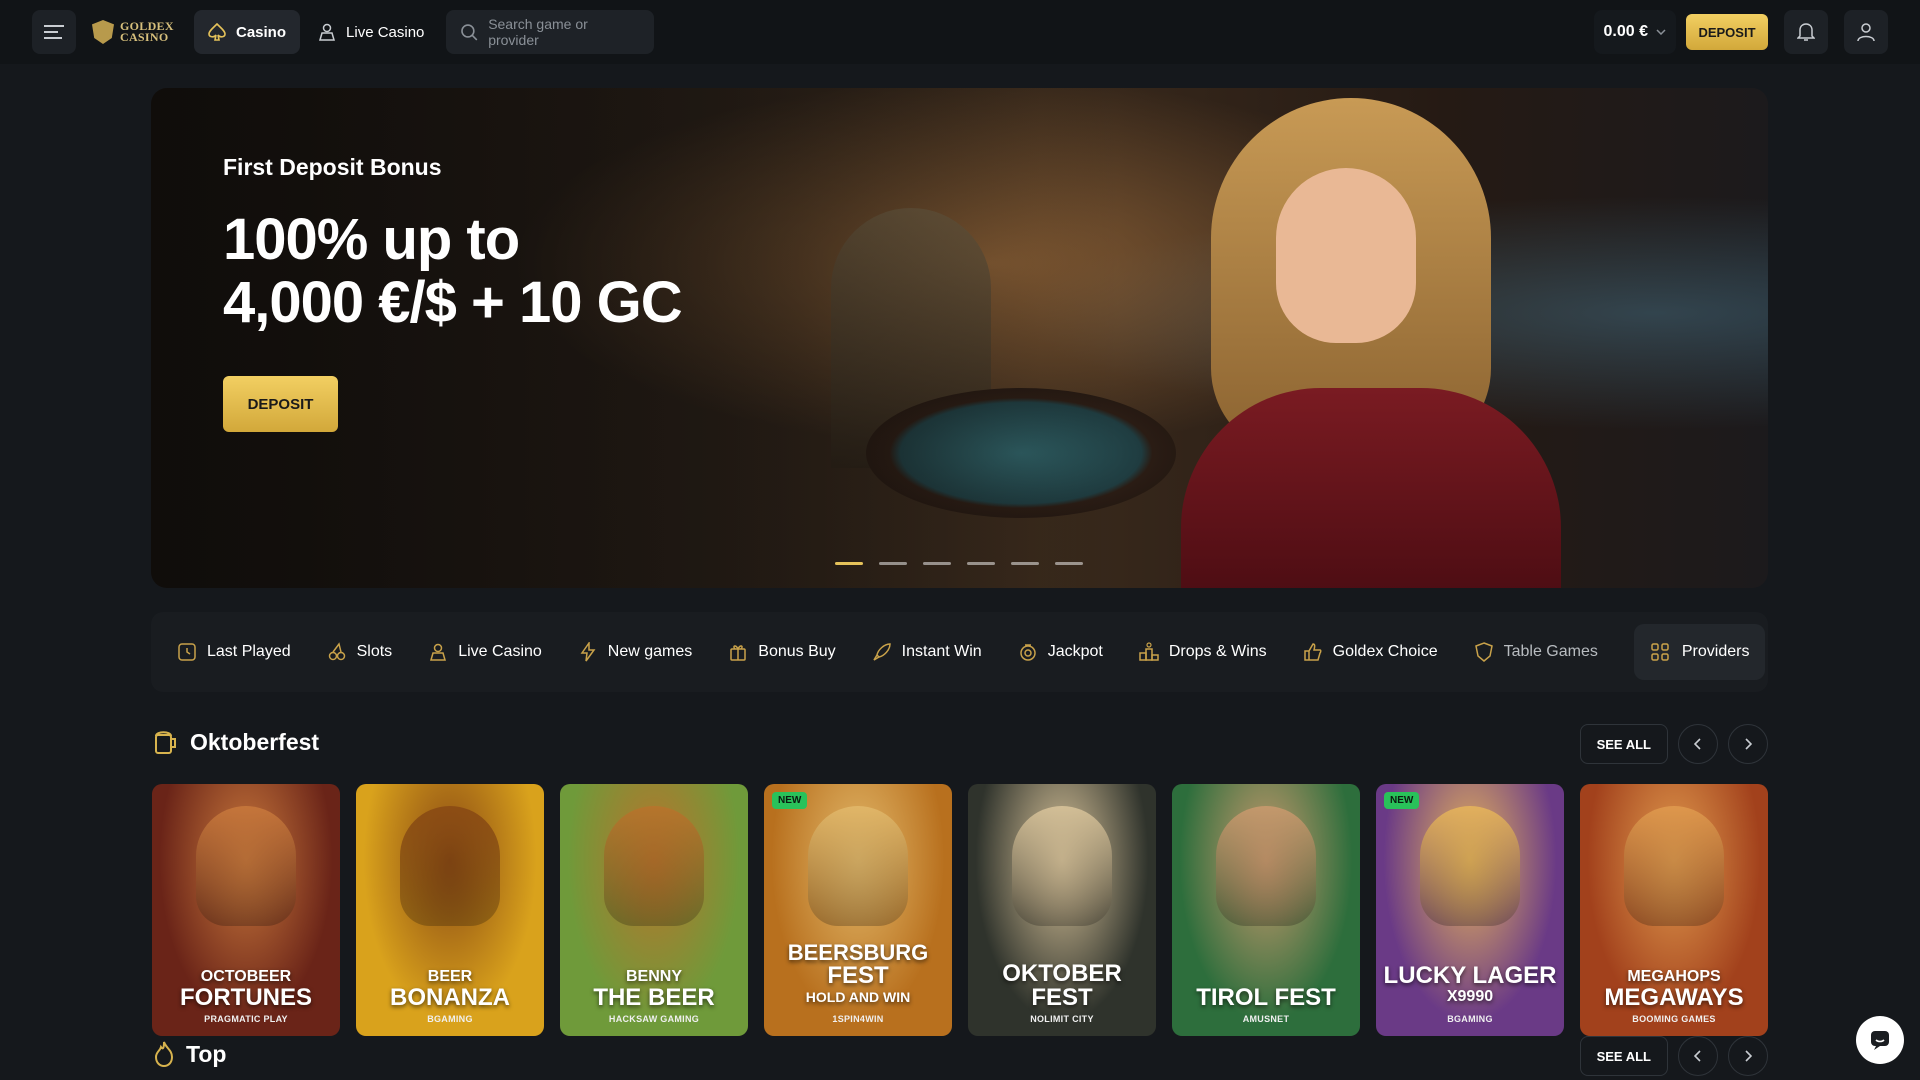 The image size is (1920, 1080). Describe the element at coordinates (654, 997) in the screenshot. I see `game-title: THE BEER` at that location.